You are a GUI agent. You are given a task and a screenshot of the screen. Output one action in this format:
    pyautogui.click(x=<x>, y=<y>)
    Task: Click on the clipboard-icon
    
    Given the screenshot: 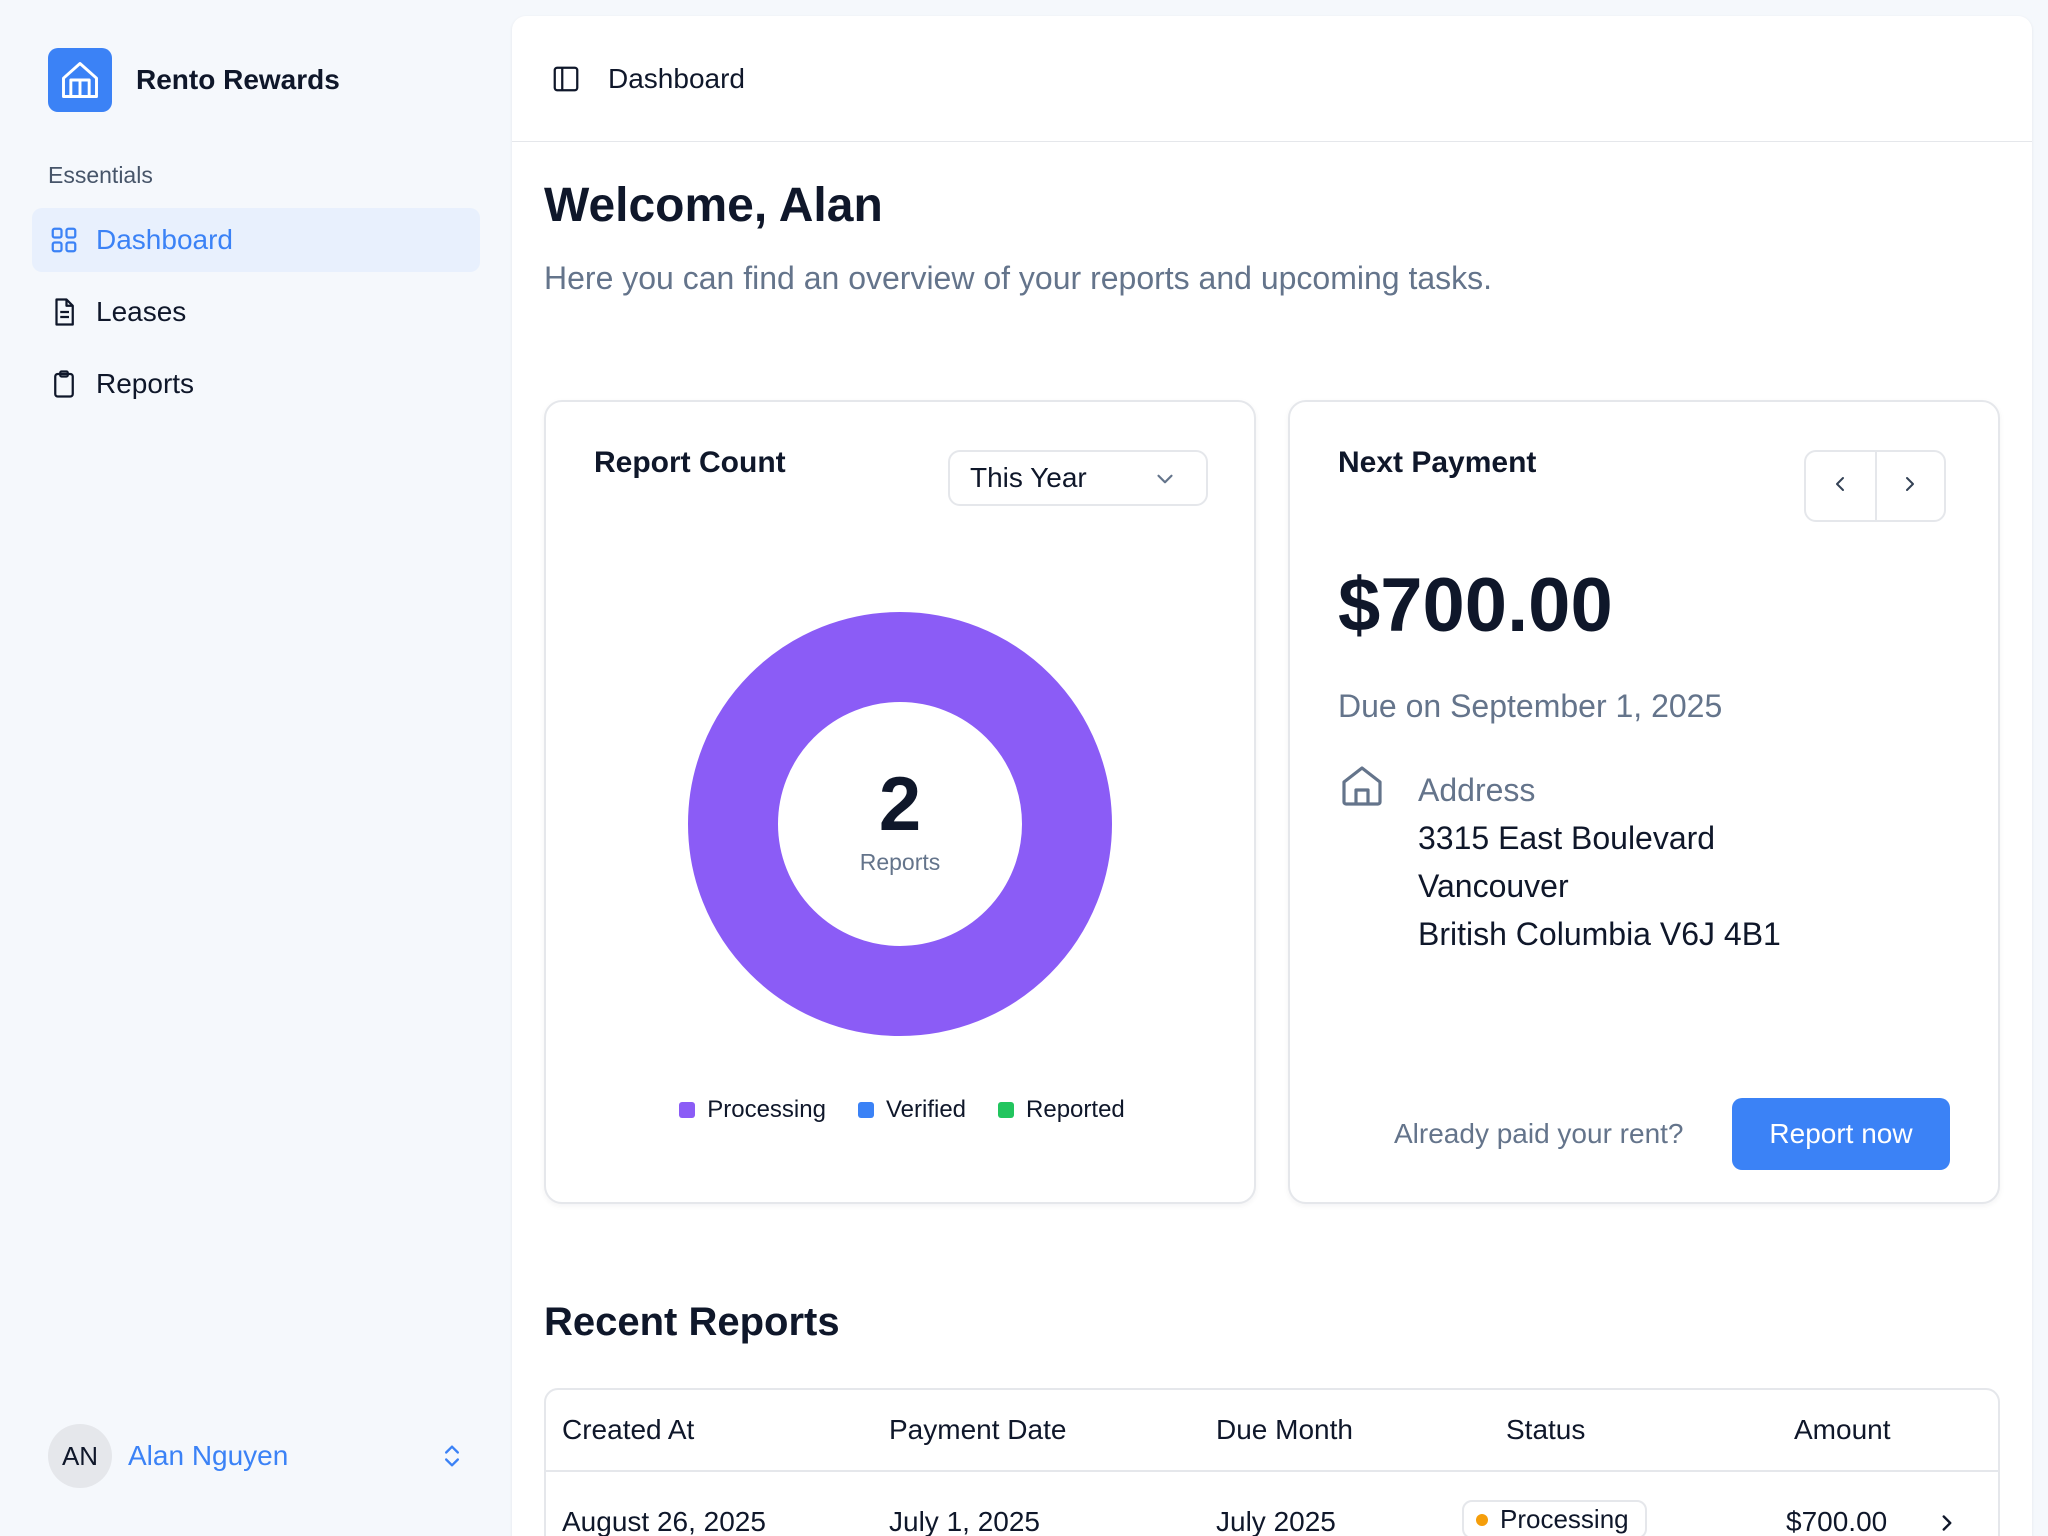 What is the action you would take?
    pyautogui.click(x=64, y=384)
    